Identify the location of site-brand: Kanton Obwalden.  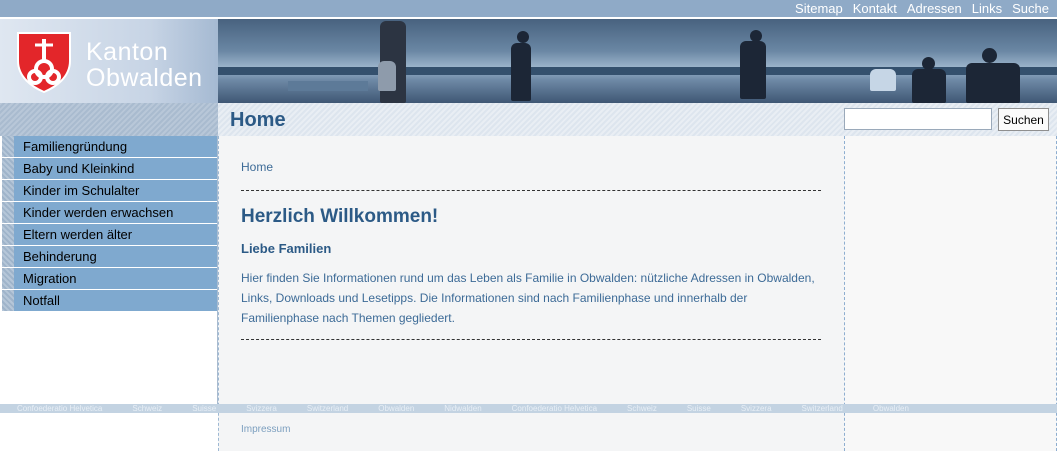
(144, 65).